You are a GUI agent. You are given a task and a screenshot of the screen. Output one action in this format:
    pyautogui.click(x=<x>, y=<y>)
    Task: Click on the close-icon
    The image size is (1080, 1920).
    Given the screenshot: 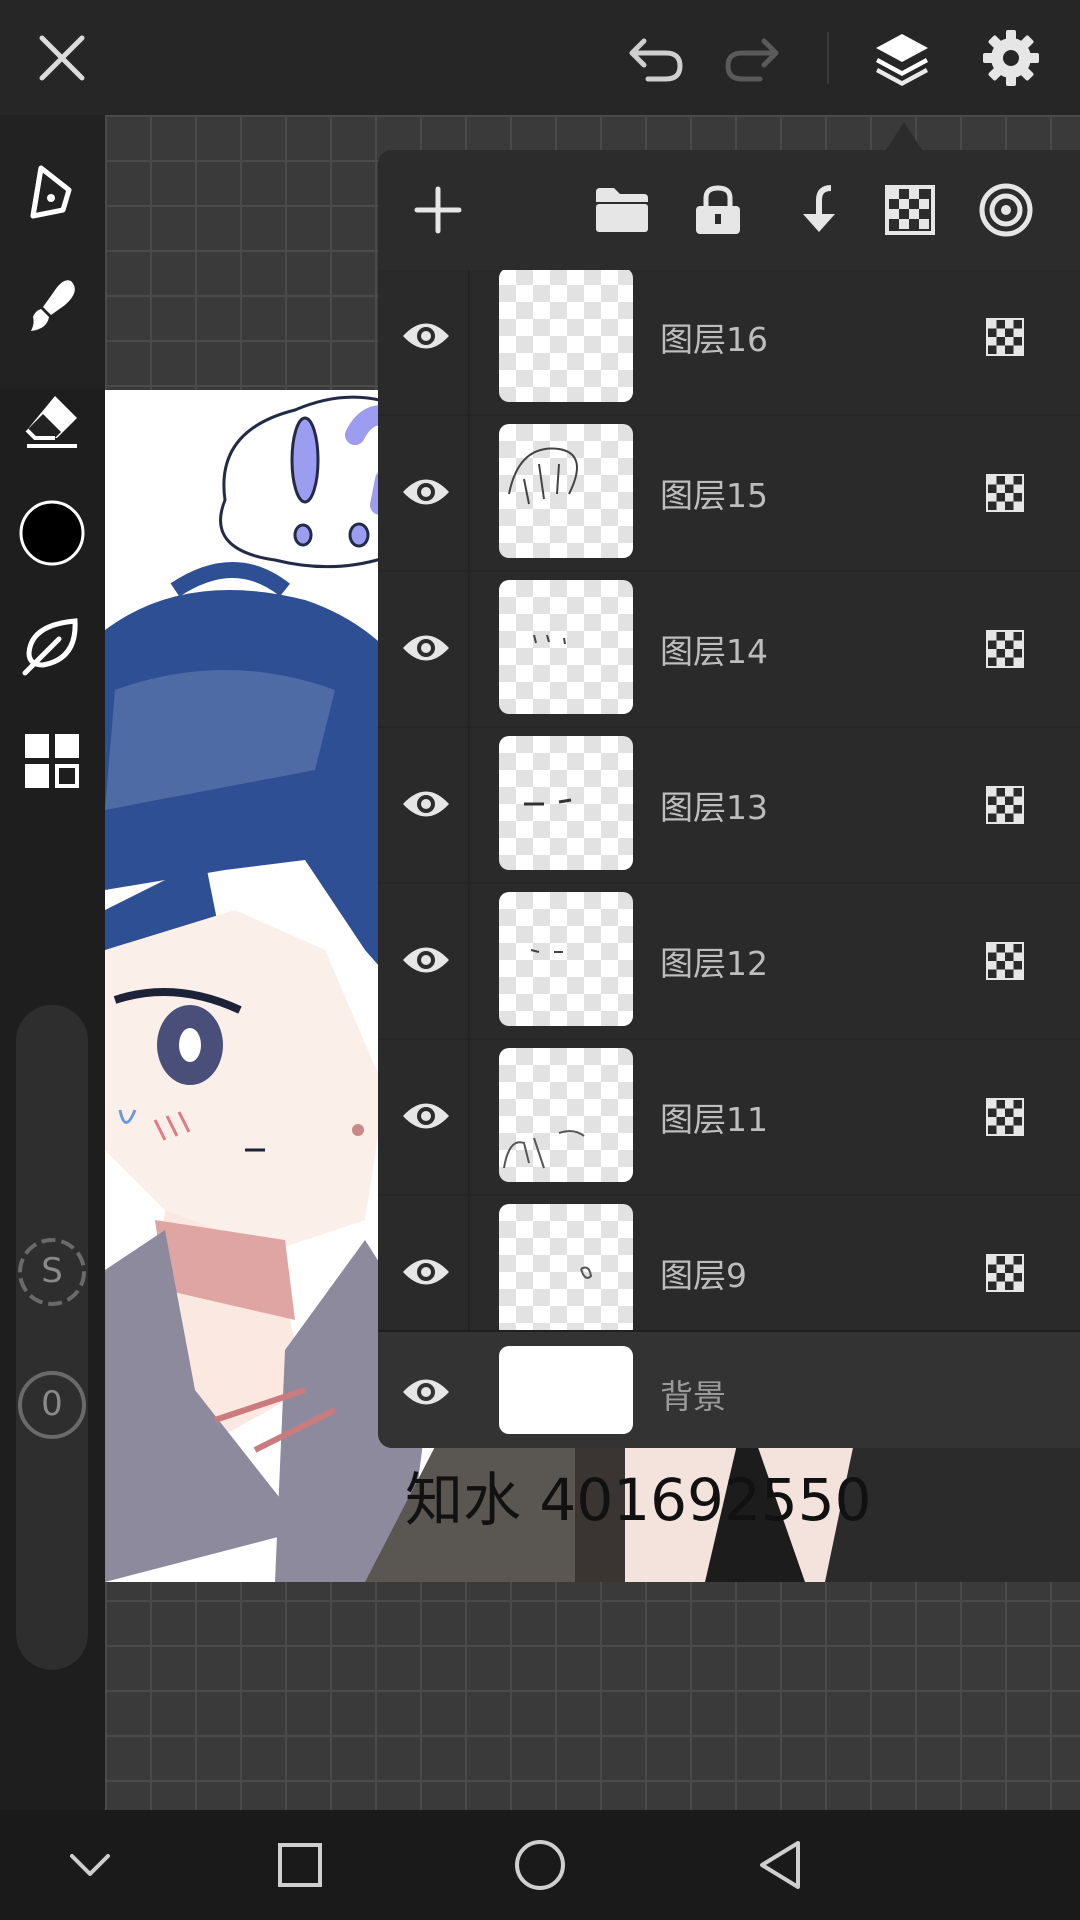 What is the action you would take?
    pyautogui.click(x=62, y=58)
    